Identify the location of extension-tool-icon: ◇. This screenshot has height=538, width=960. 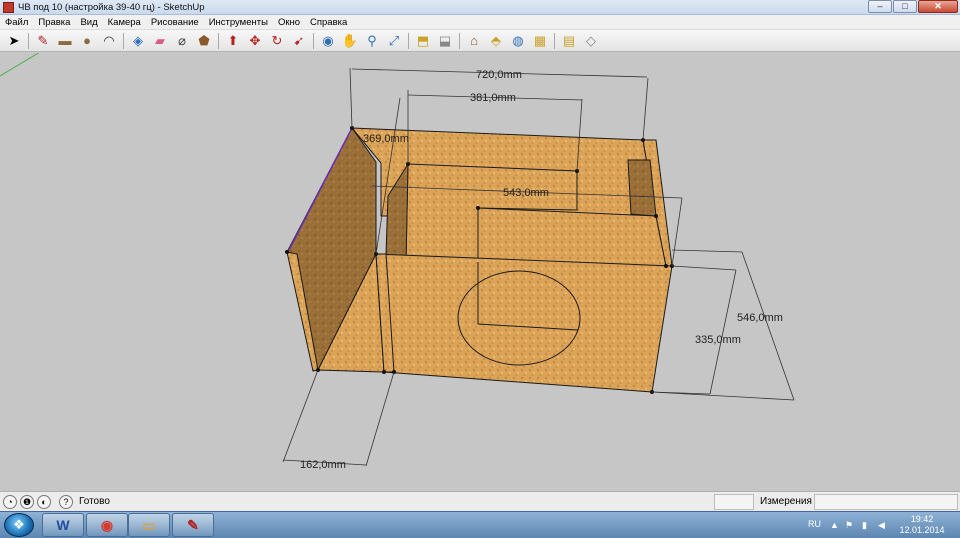
(591, 41).